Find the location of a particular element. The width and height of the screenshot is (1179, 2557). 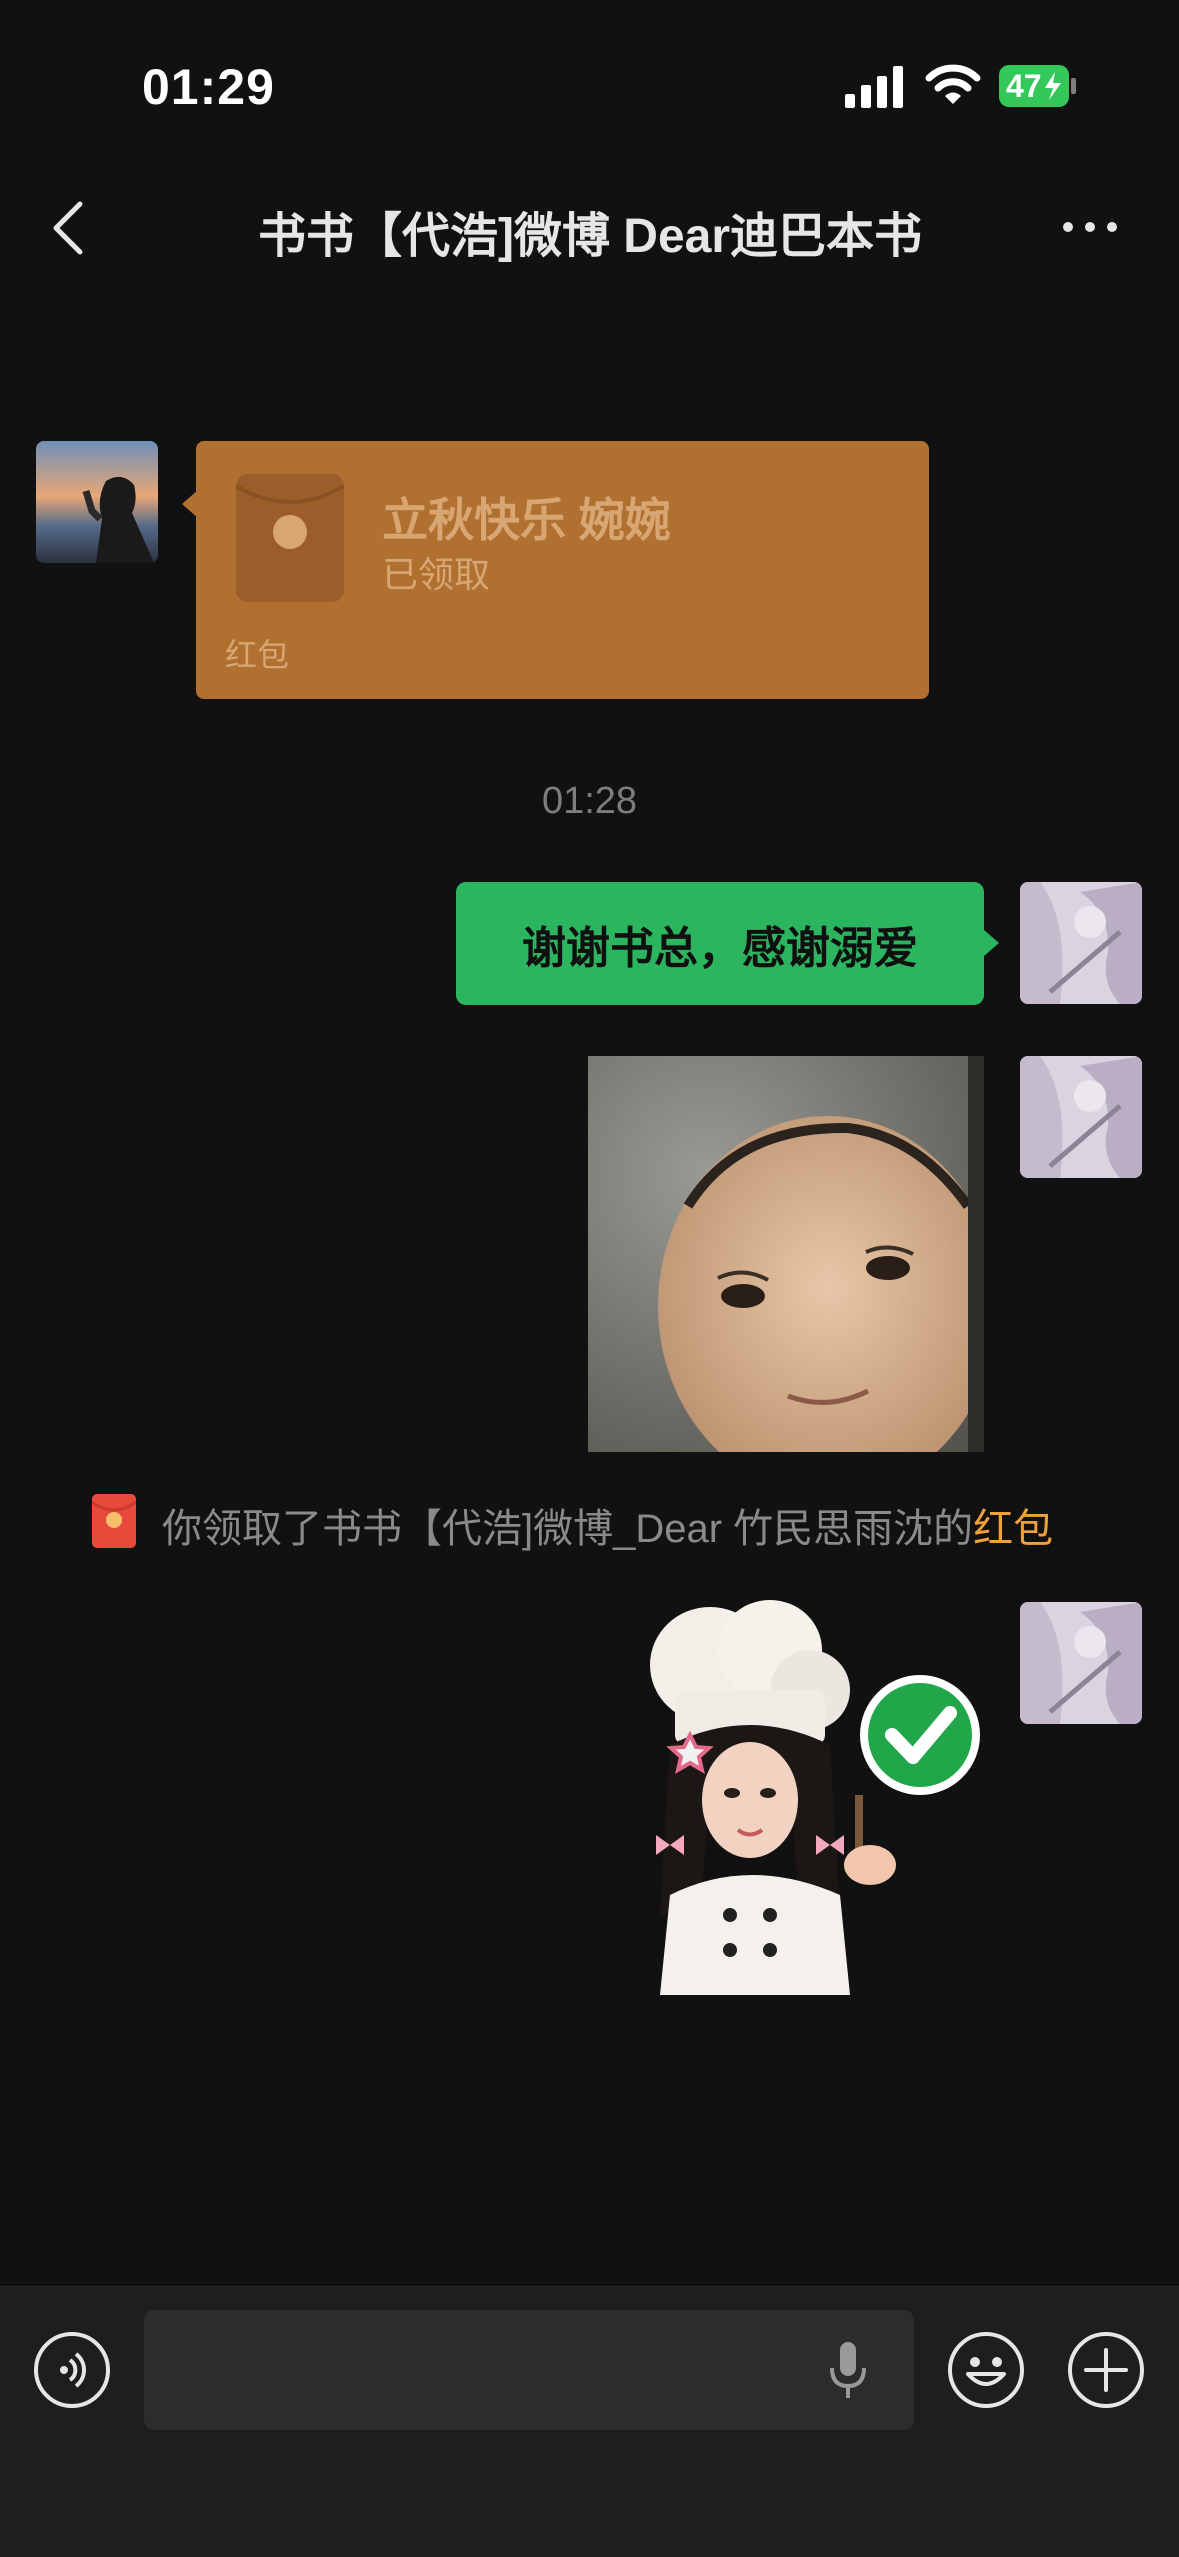

system-notice-text: 你领取了书书【代浩]微博_Dear 竹民思雨沈的 is located at coordinates (568, 1529).